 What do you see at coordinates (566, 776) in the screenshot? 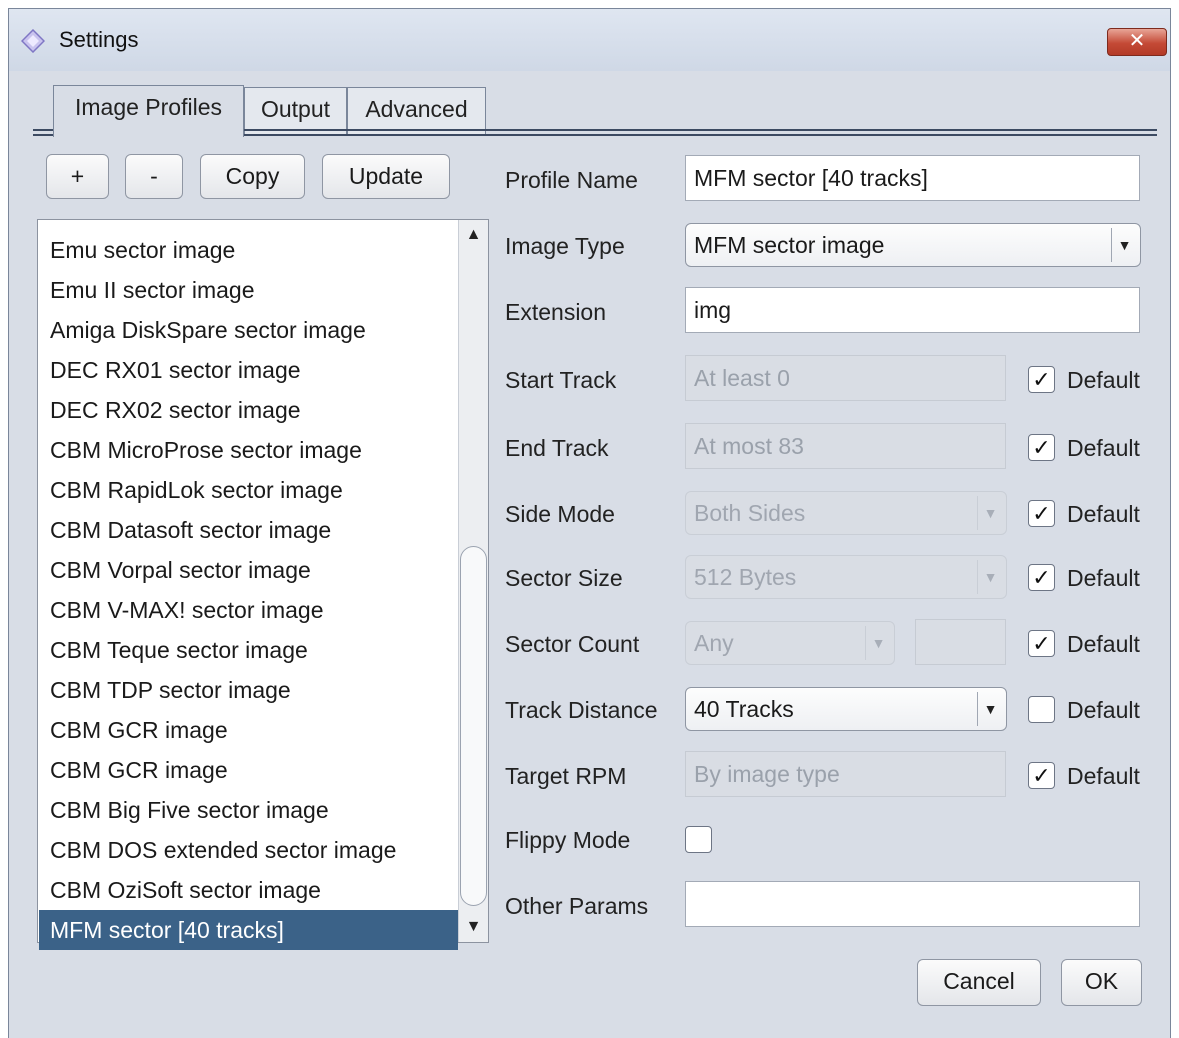
I see `target-rpm-label: Target RPM` at bounding box center [566, 776].